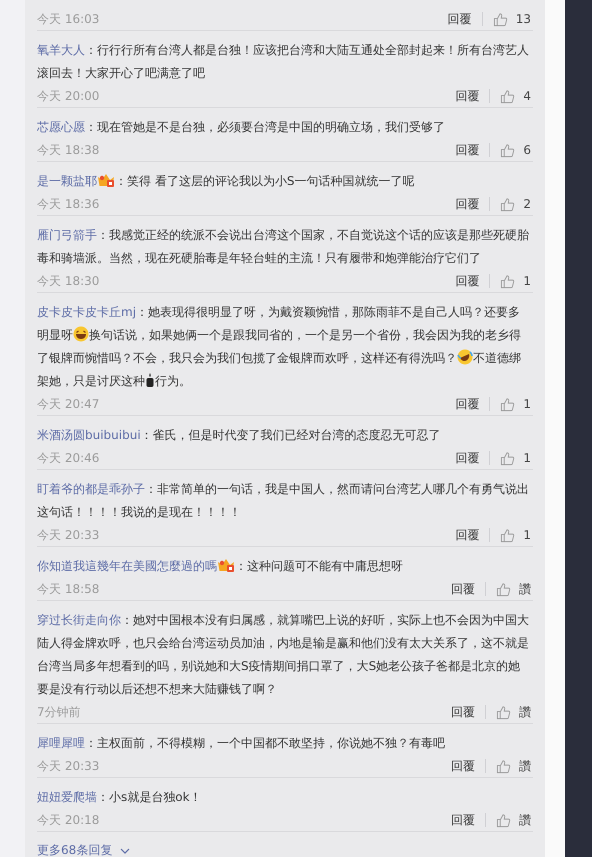 The image size is (592, 857). I want to click on username-link: 芯愿心愿, so click(61, 127).